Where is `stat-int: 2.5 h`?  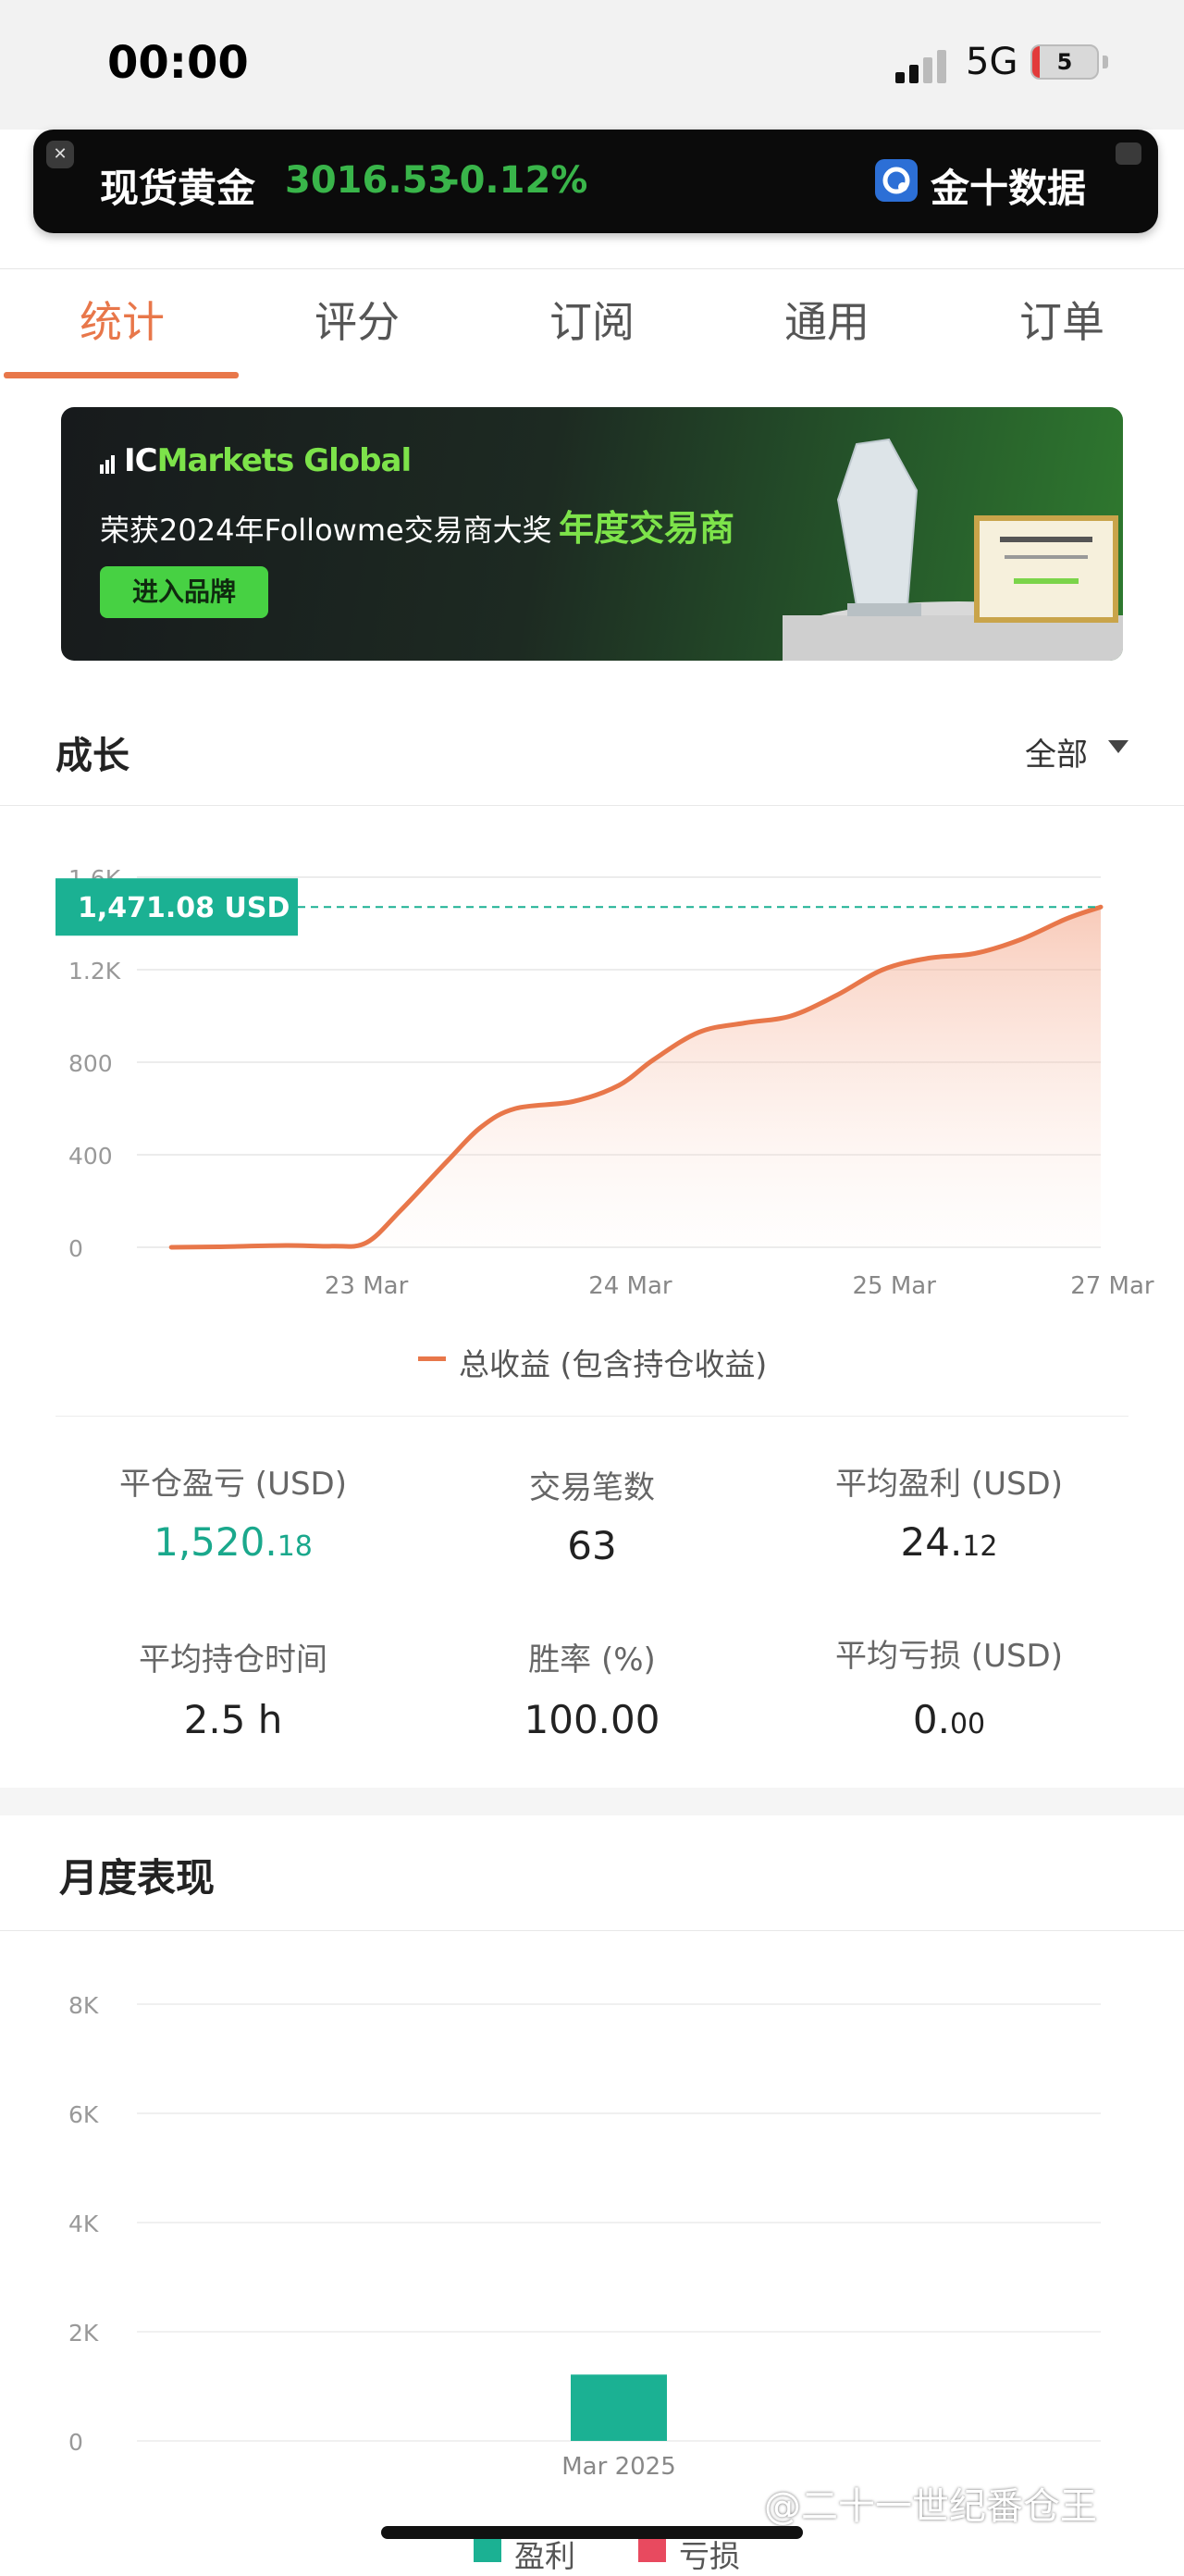 stat-int: 2.5 h is located at coordinates (233, 1719).